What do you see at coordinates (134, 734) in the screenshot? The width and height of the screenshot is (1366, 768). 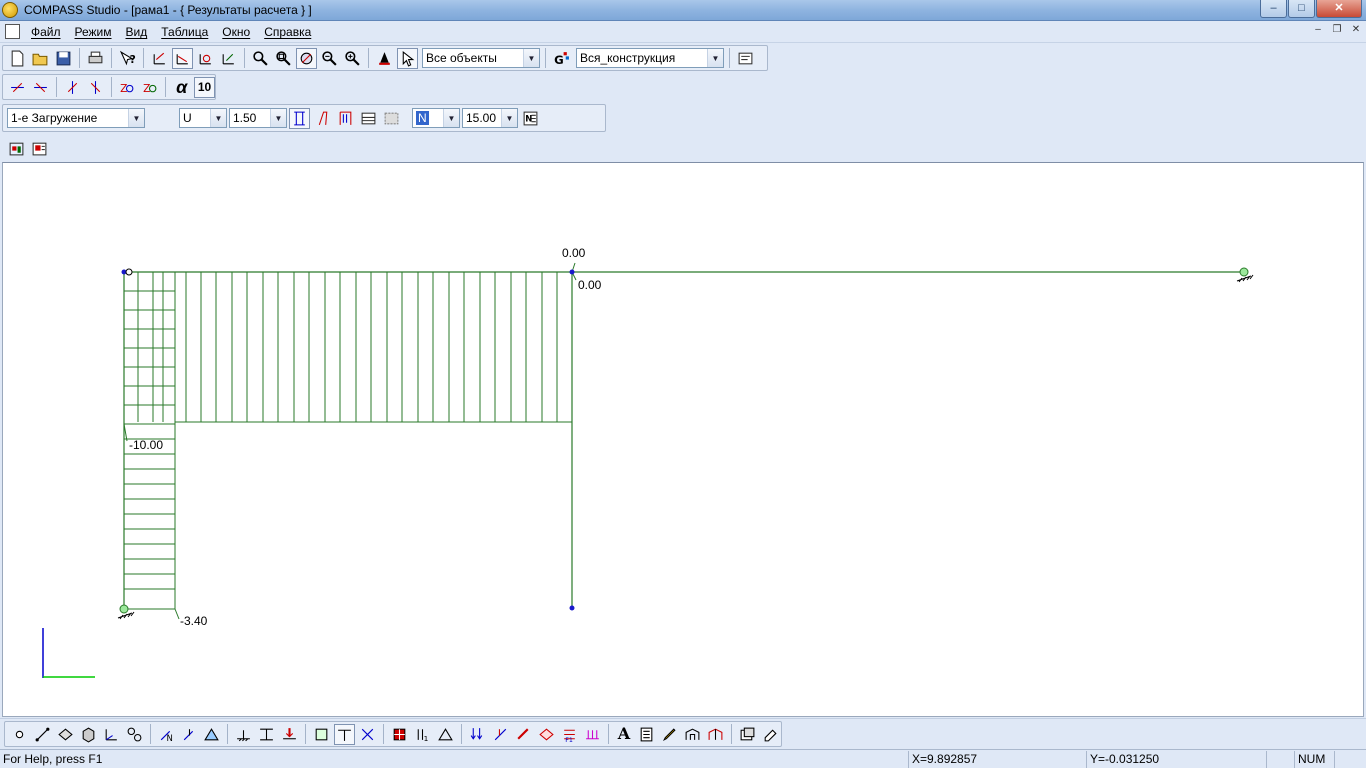 I see `link-tool-icon` at bounding box center [134, 734].